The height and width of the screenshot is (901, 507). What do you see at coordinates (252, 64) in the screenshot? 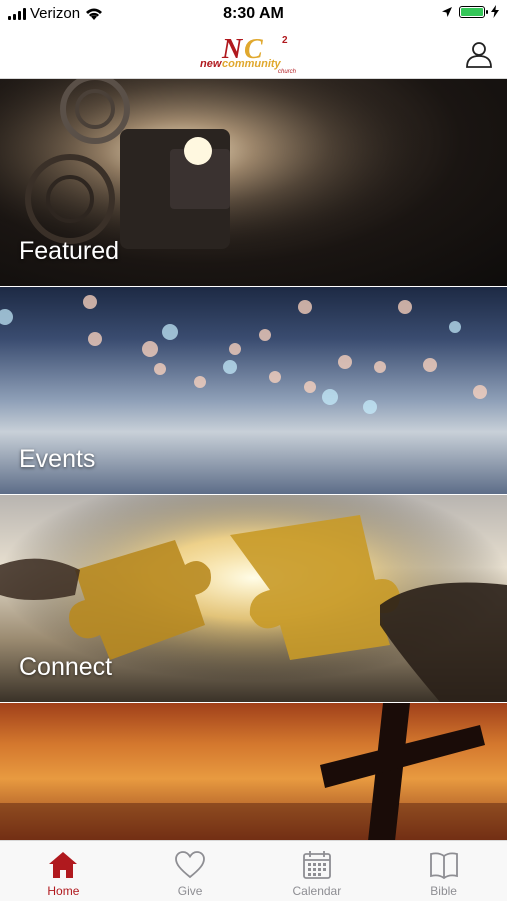
I see `svg-text: community` at bounding box center [252, 64].